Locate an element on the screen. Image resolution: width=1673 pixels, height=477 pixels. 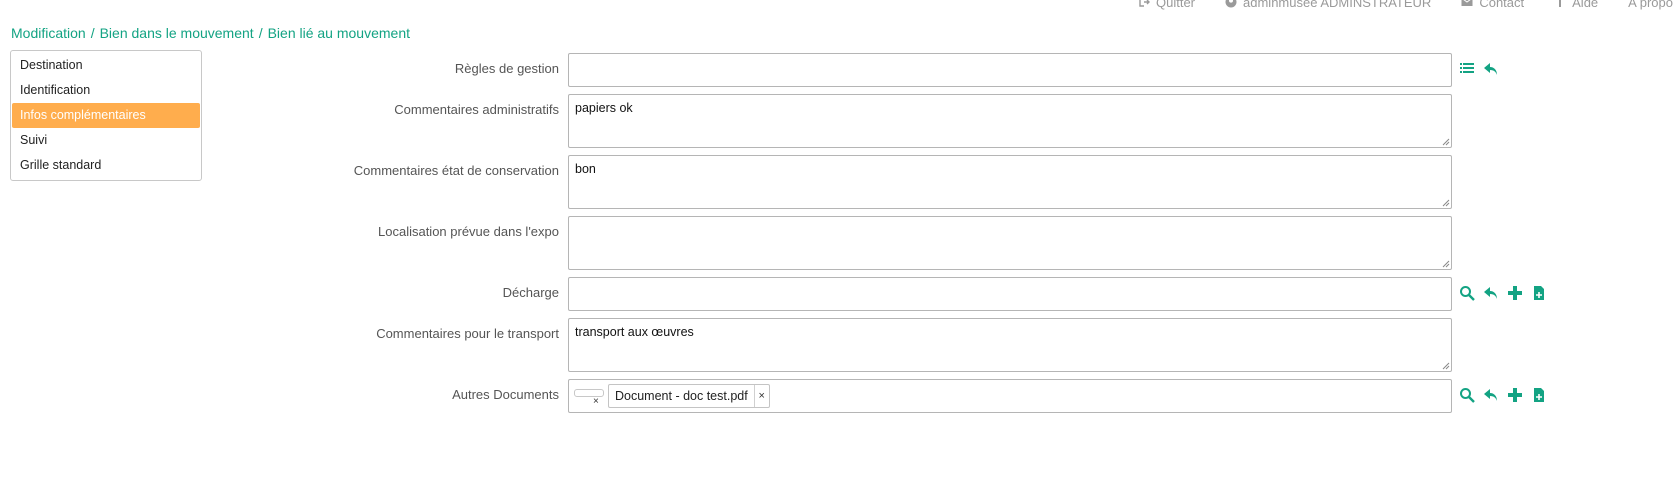
empty-tag-remove: × is located at coordinates (596, 401).